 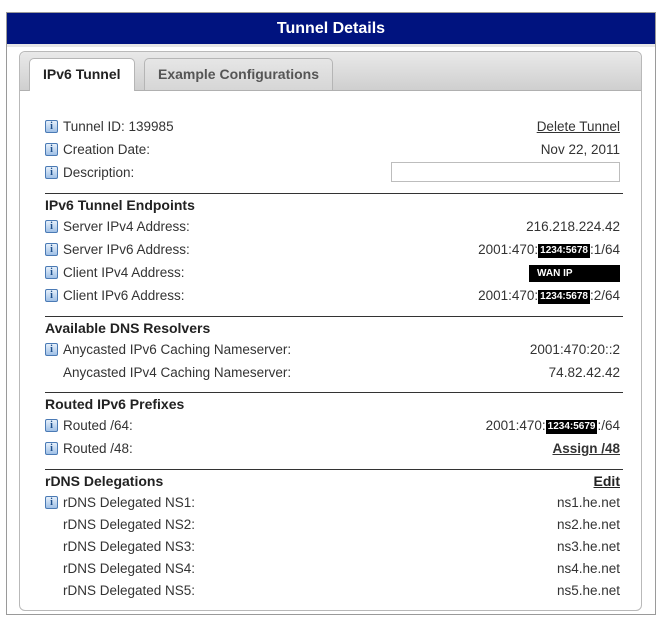 What do you see at coordinates (124, 272) in the screenshot?
I see `client-ipv4-label: Client IPv4 Address:` at bounding box center [124, 272].